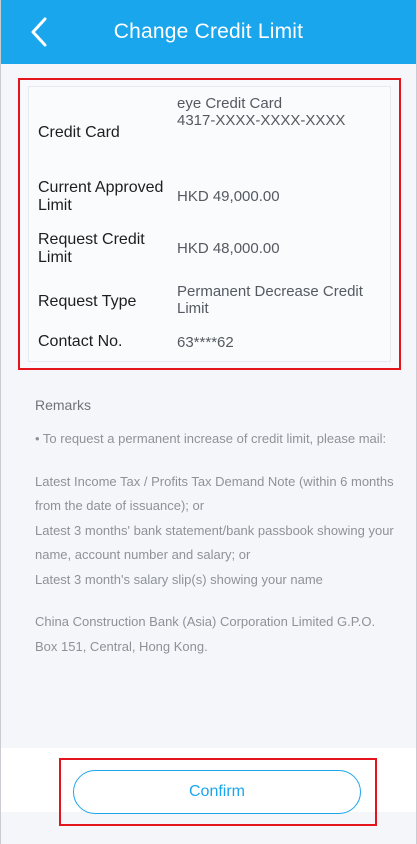  Describe the element at coordinates (79, 132) in the screenshot. I see `detail-label: Credit Card` at that location.